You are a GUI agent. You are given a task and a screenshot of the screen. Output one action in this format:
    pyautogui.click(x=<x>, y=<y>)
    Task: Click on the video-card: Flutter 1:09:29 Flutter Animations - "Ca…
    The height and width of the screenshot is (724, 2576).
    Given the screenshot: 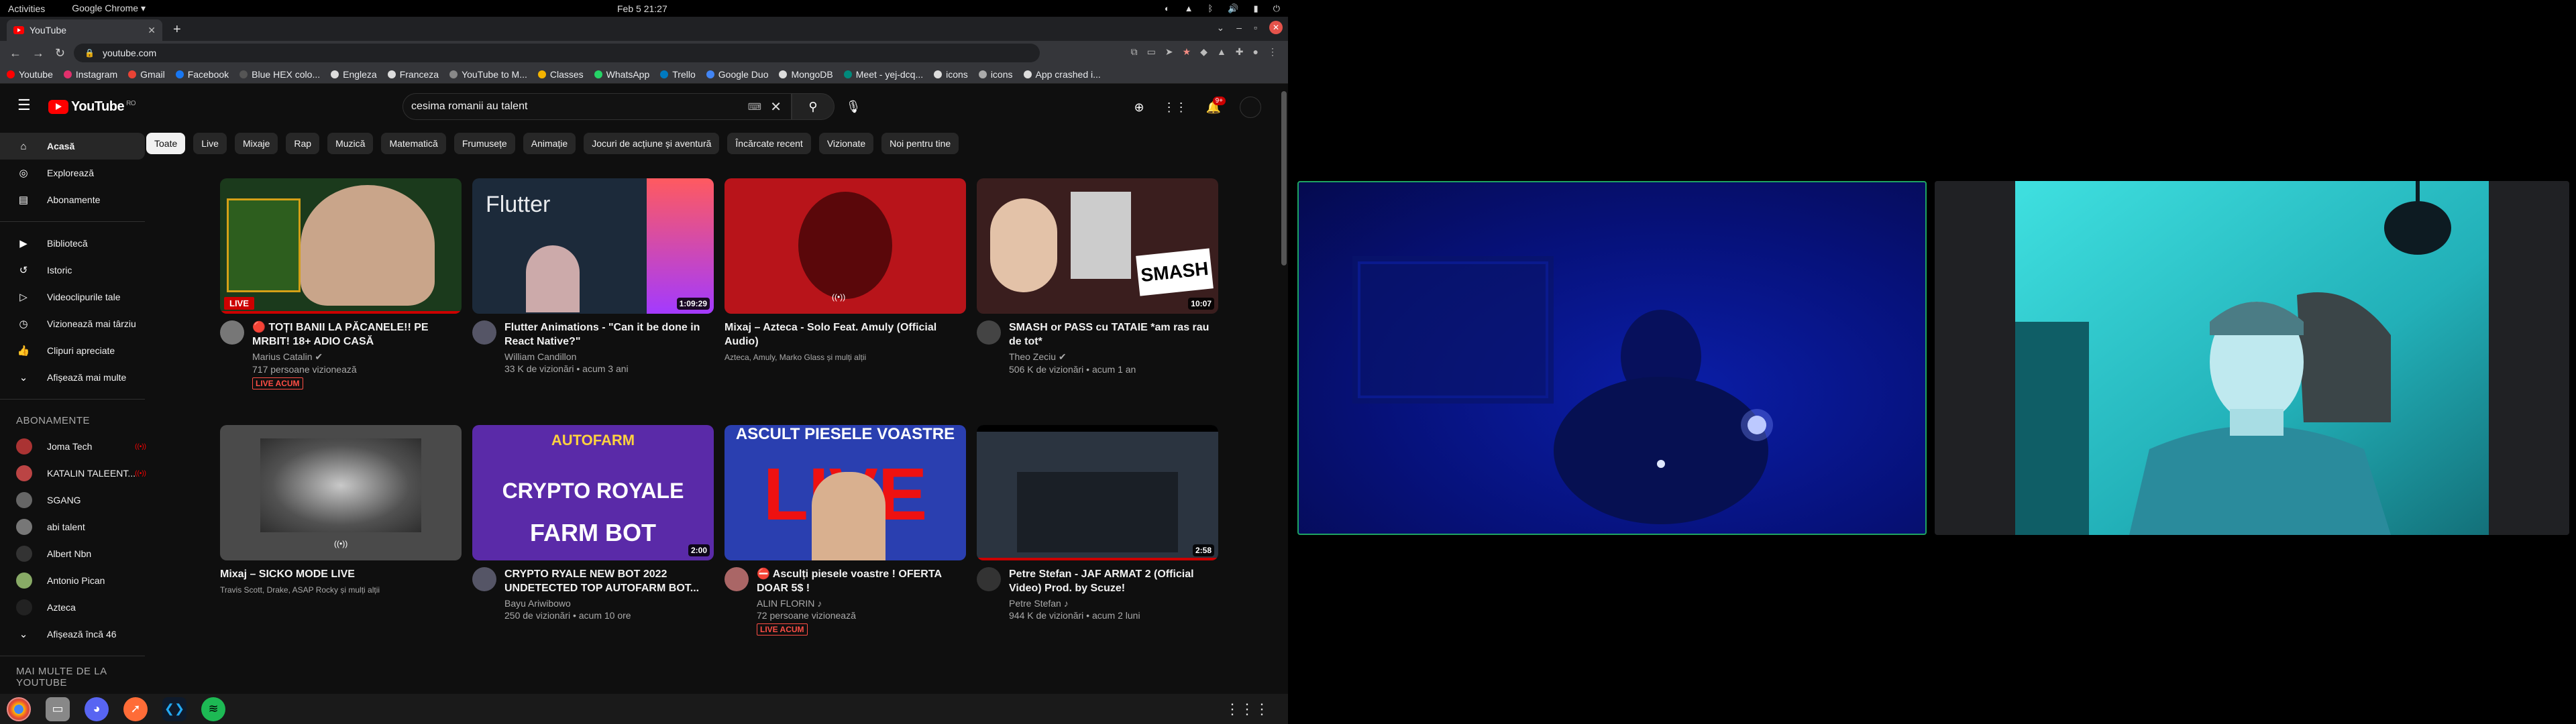 What is the action you would take?
    pyautogui.click(x=593, y=276)
    